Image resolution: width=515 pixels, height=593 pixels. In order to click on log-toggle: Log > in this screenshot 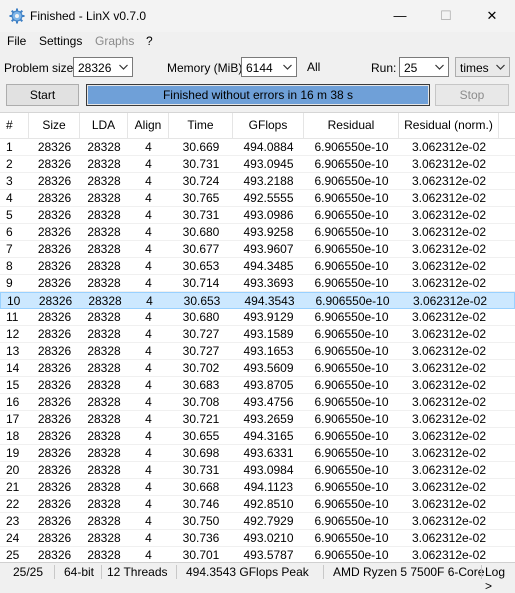, I will do `click(500, 579)`.